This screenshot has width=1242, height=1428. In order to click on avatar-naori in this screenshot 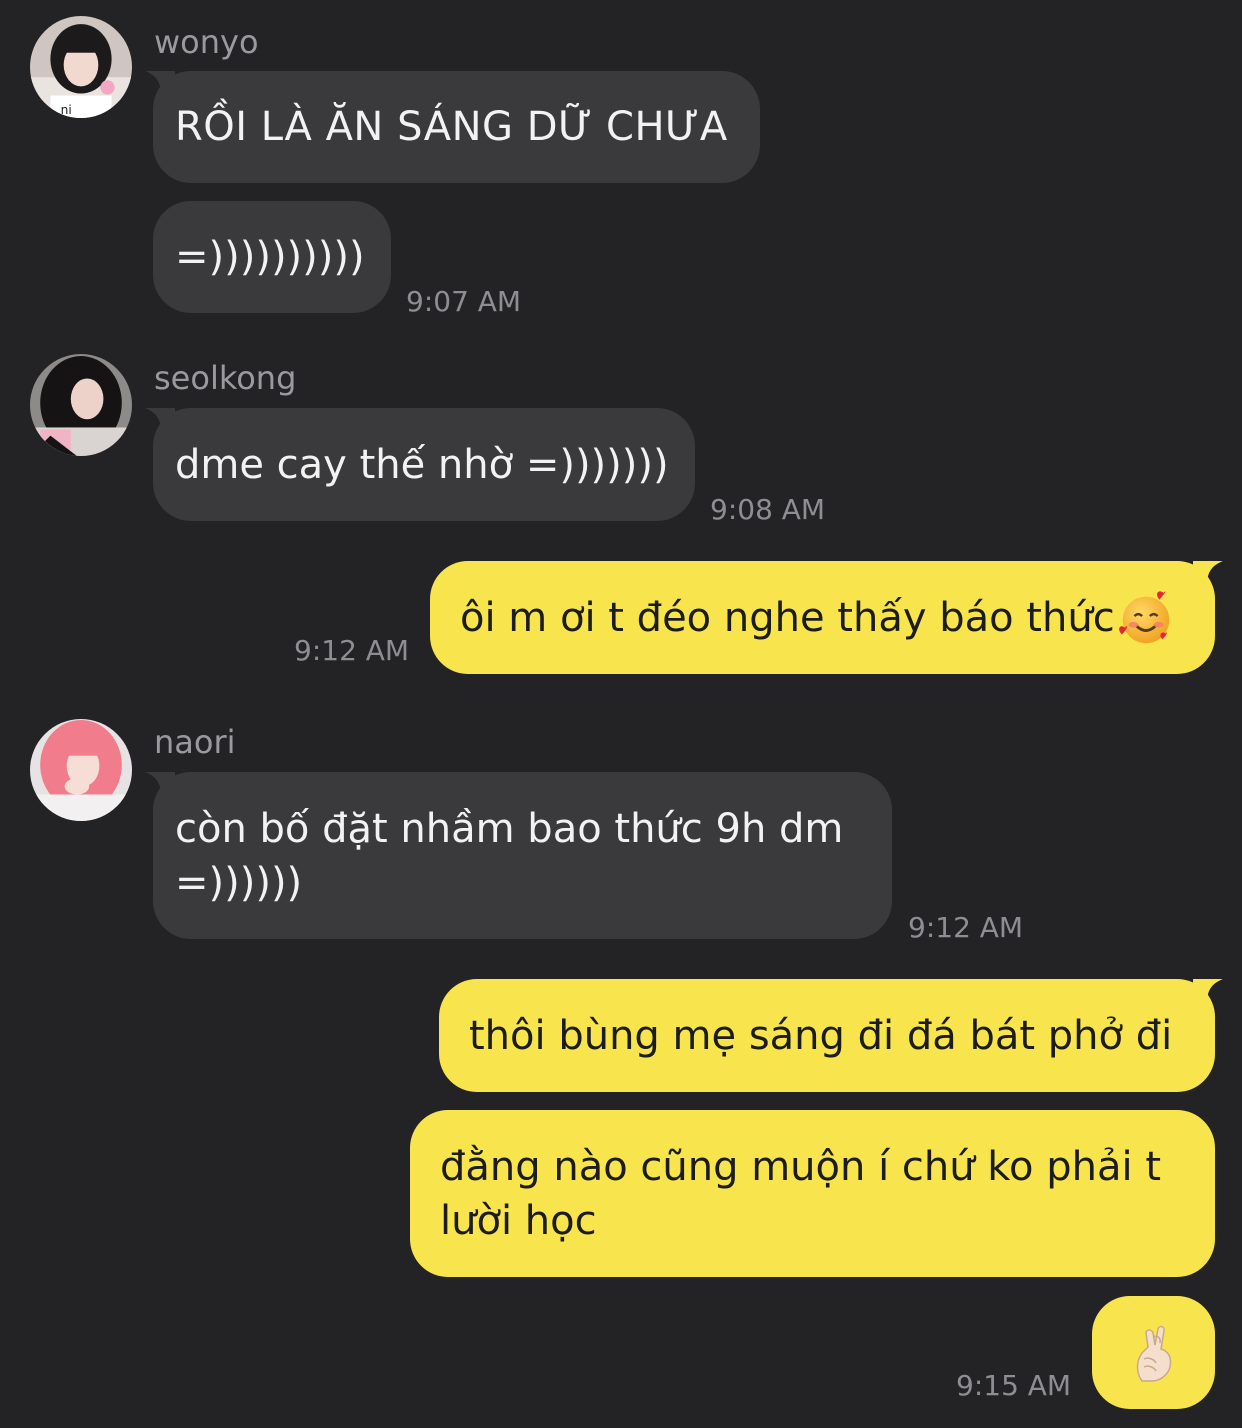, I will do `click(81, 770)`.